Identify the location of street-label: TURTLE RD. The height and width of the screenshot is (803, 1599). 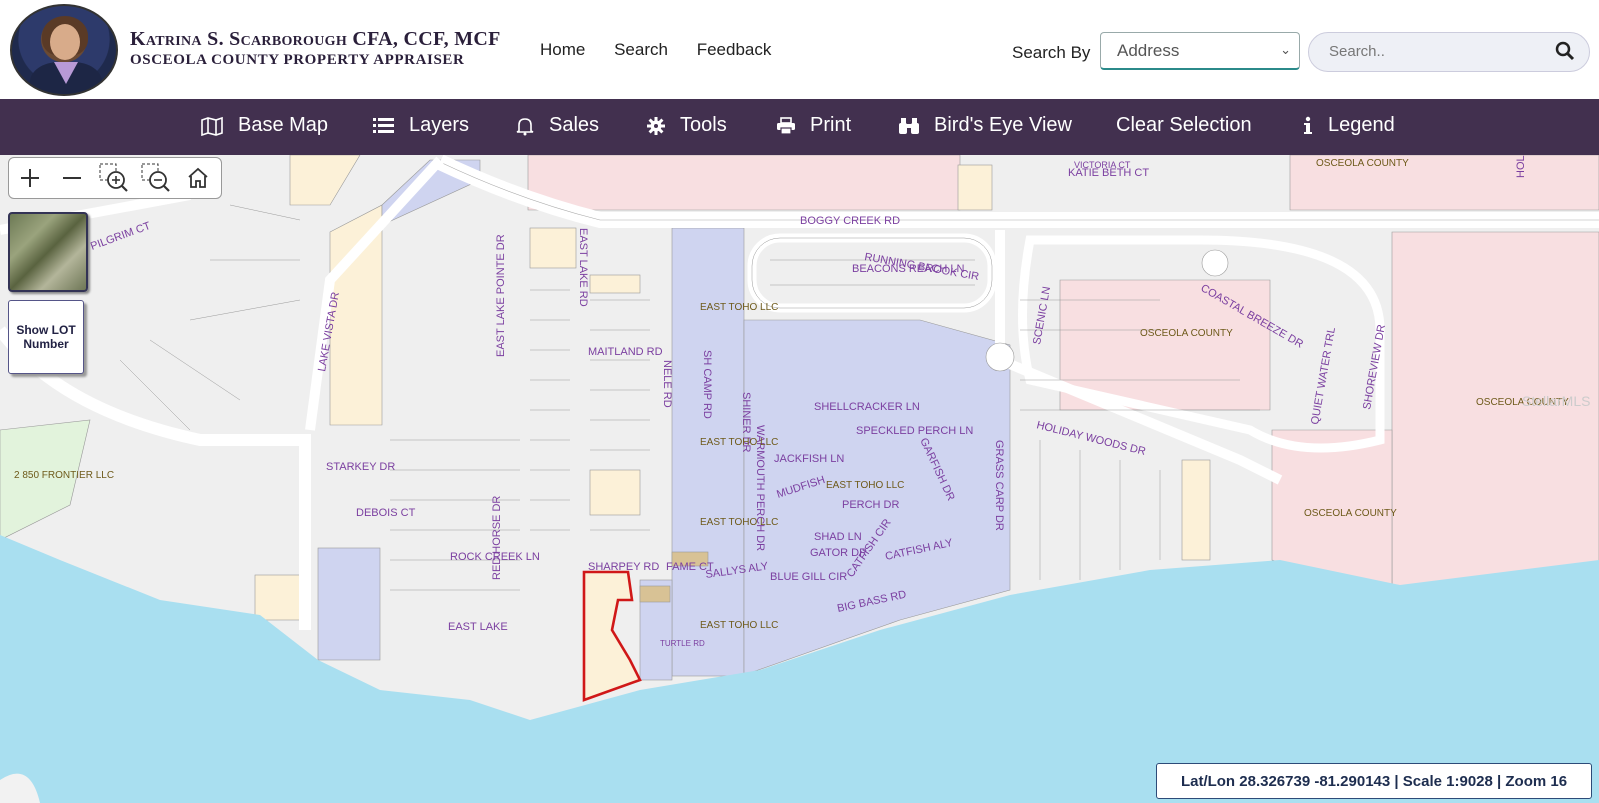
(682, 643).